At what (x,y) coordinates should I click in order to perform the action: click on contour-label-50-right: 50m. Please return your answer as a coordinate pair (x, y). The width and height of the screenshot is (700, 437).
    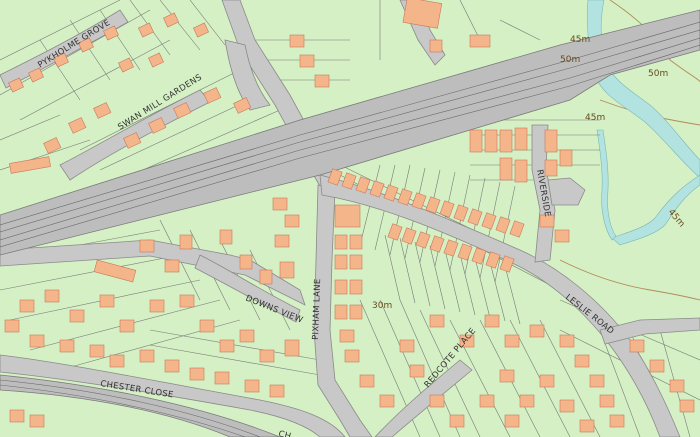
    Looking at the image, I should click on (658, 74).